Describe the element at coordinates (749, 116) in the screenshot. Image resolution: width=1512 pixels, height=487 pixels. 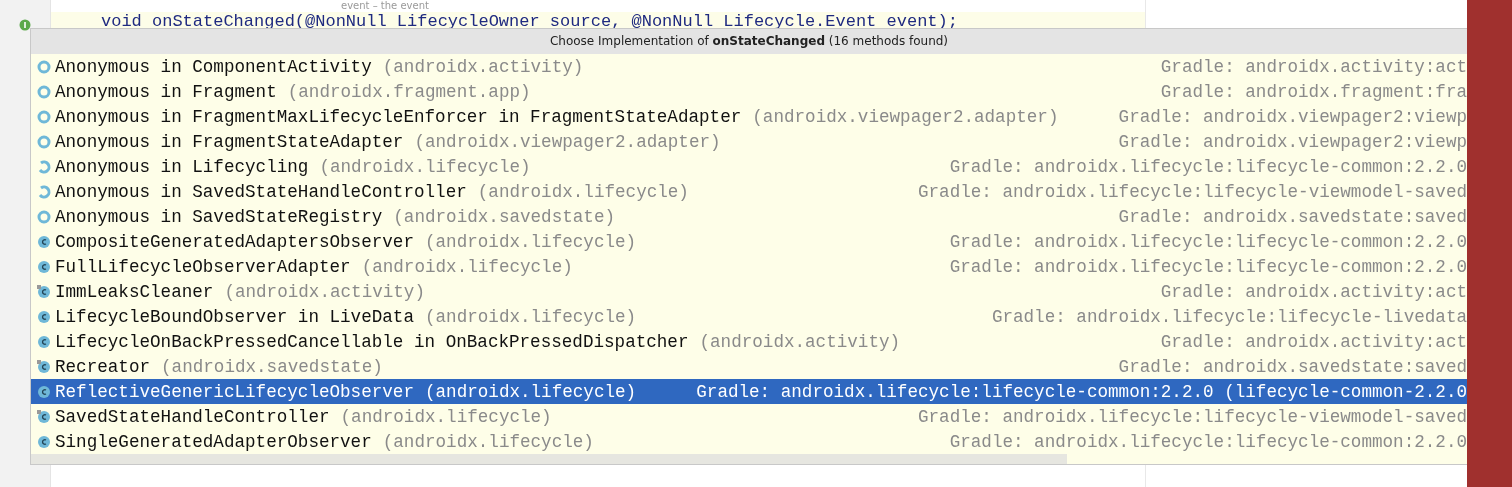
I see `implementation-item: Anonymous in FragmentMaxLifecycleEnforcer in FragmentStateAdapter (androidx.viewpager2.adapter) Gradle: androidx.viewpager2:viewp` at that location.